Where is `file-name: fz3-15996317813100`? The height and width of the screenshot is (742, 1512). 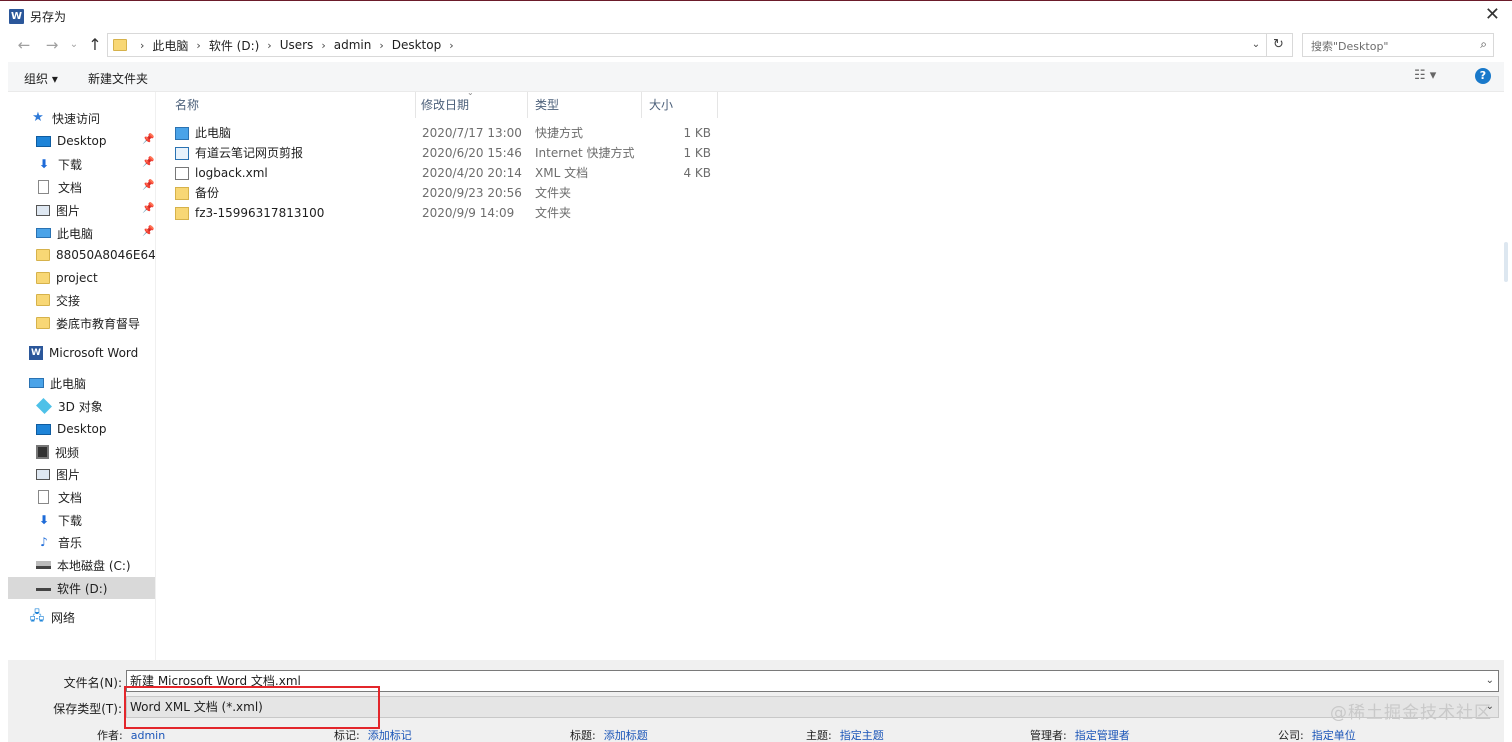 file-name: fz3-15996317813100 is located at coordinates (260, 213).